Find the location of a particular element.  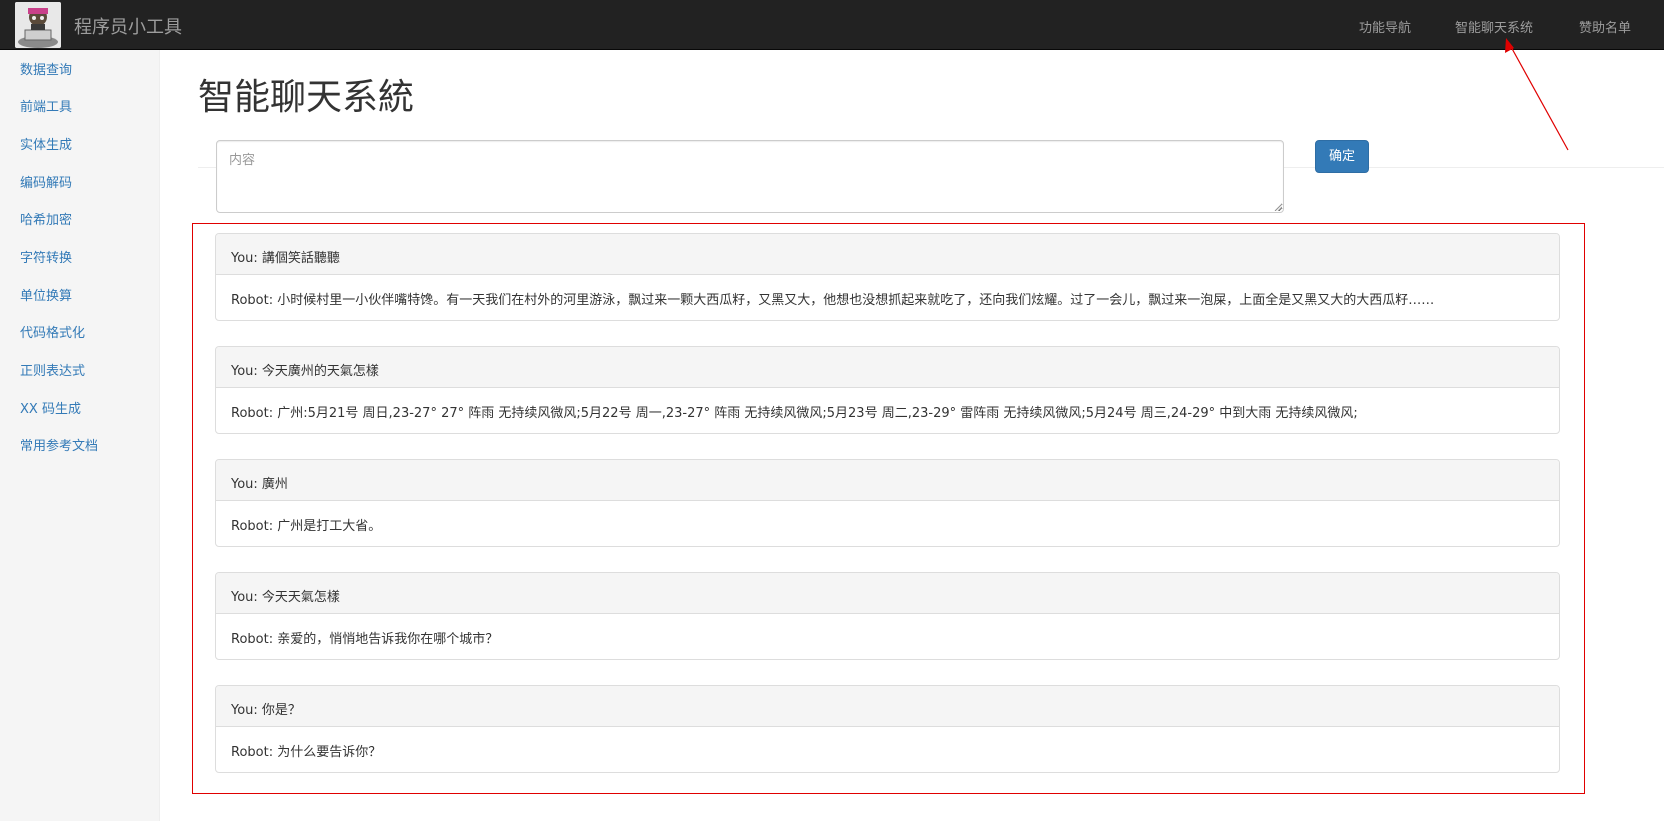

sidebar-item-ref-docs: 常用参考文档 is located at coordinates (59, 444).